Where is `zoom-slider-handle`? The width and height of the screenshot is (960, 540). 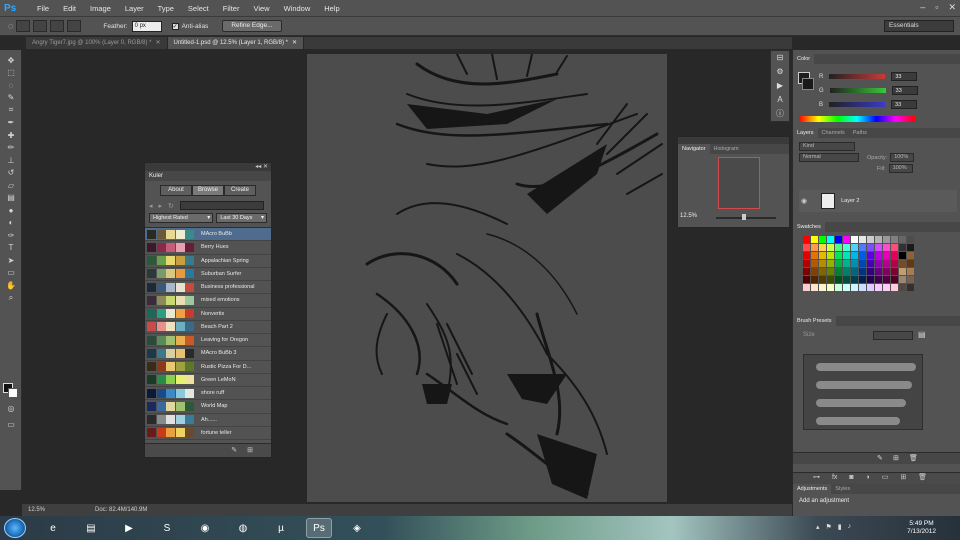
zoom-slider-handle is located at coordinates (744, 217).